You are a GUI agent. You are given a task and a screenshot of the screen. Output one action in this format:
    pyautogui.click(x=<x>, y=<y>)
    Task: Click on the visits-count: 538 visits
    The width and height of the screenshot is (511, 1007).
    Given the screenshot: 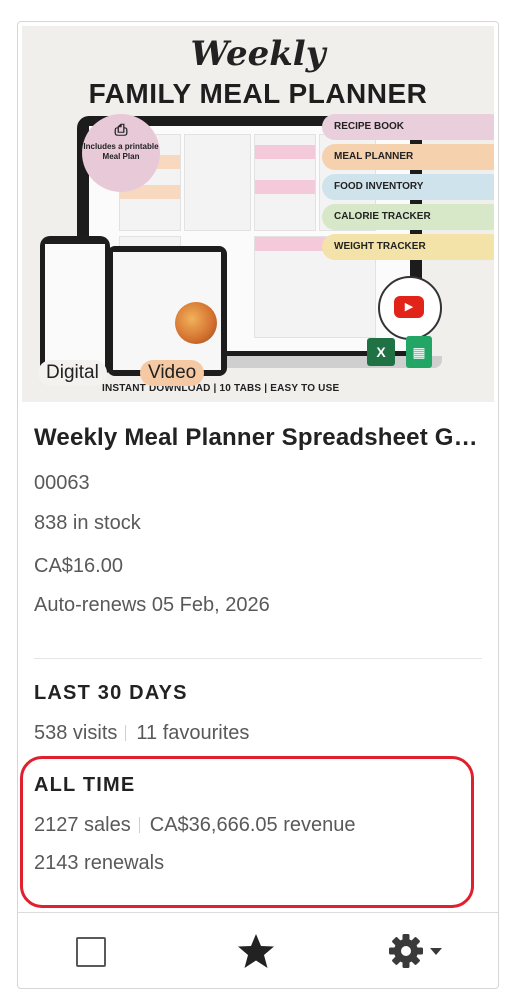 What is the action you would take?
    pyautogui.click(x=76, y=733)
    